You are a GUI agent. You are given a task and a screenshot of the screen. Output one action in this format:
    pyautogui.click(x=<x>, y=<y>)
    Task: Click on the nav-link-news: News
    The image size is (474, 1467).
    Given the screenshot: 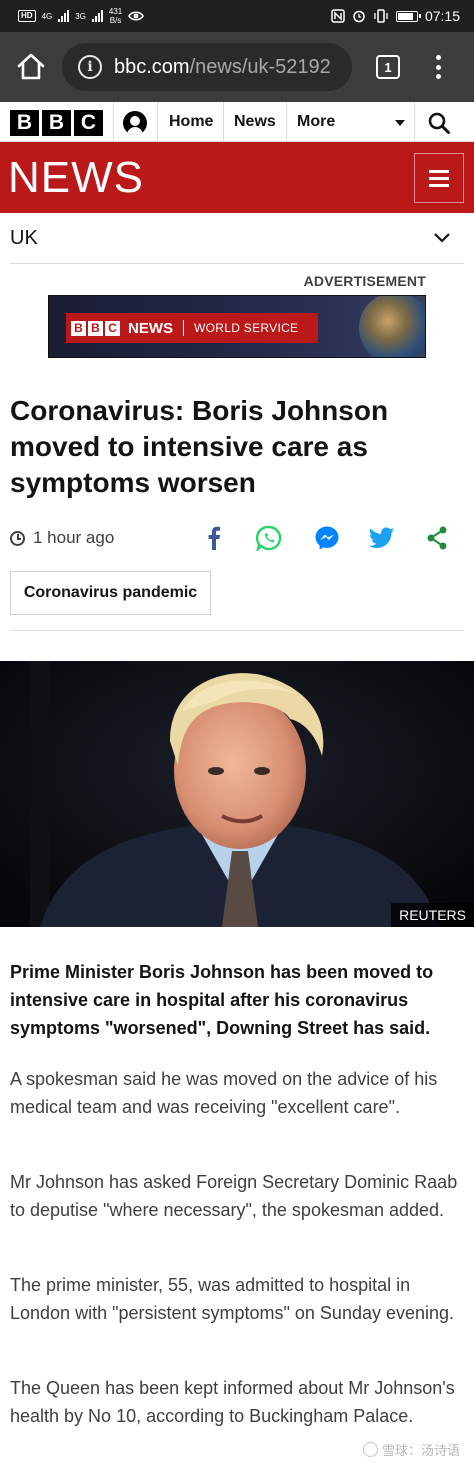 What is the action you would take?
    pyautogui.click(x=255, y=122)
    